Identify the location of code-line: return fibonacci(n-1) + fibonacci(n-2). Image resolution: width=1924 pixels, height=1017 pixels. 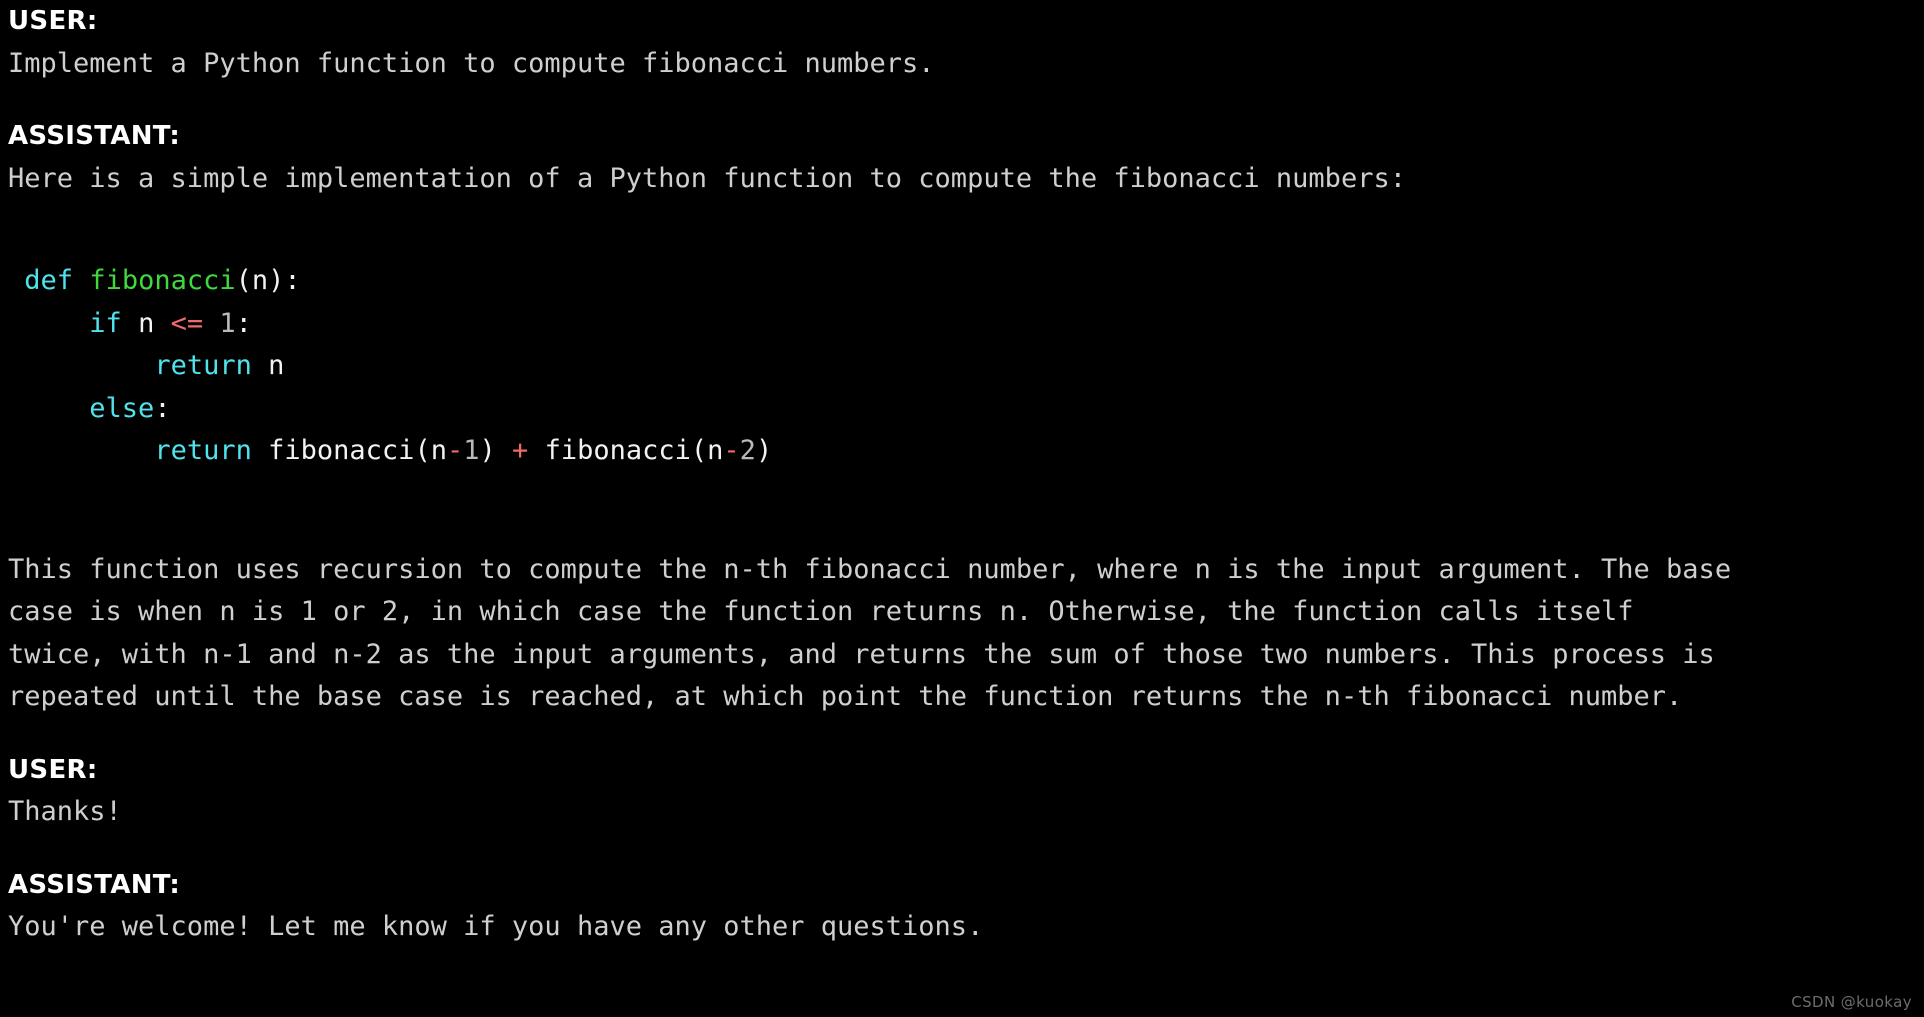
(962, 451).